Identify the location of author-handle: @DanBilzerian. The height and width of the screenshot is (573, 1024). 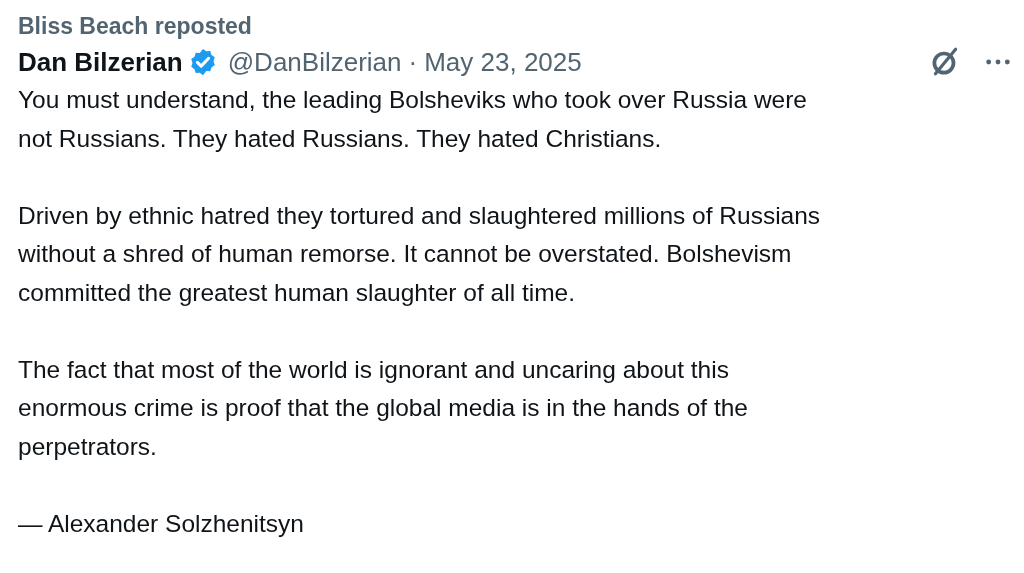
(314, 62).